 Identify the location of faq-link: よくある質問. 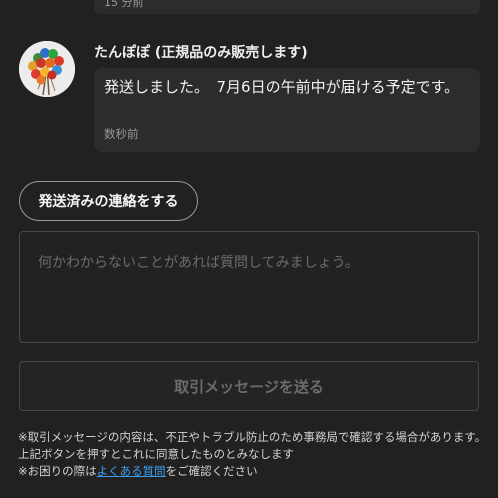
(131, 471).